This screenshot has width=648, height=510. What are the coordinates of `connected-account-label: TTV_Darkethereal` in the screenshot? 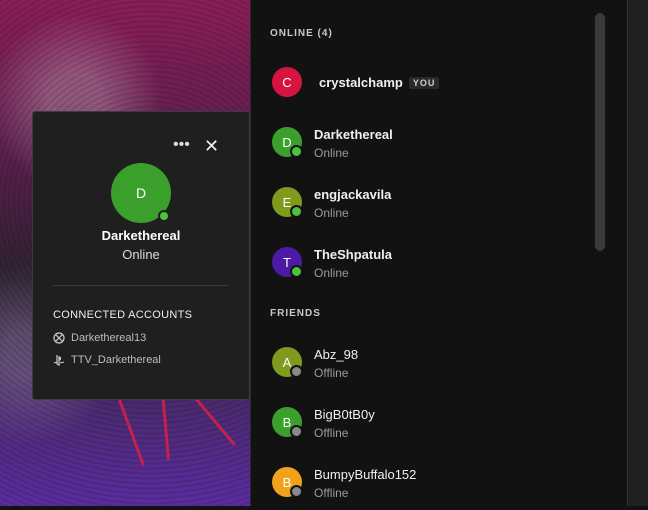 It's located at (116, 360).